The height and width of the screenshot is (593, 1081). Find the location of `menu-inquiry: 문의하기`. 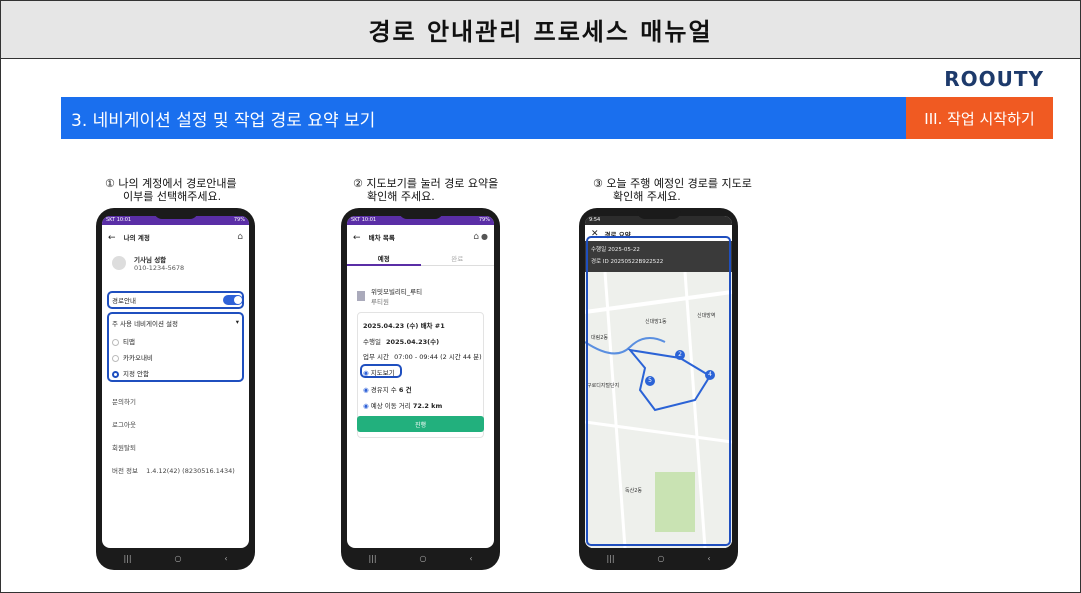

menu-inquiry: 문의하기 is located at coordinates (175, 401).